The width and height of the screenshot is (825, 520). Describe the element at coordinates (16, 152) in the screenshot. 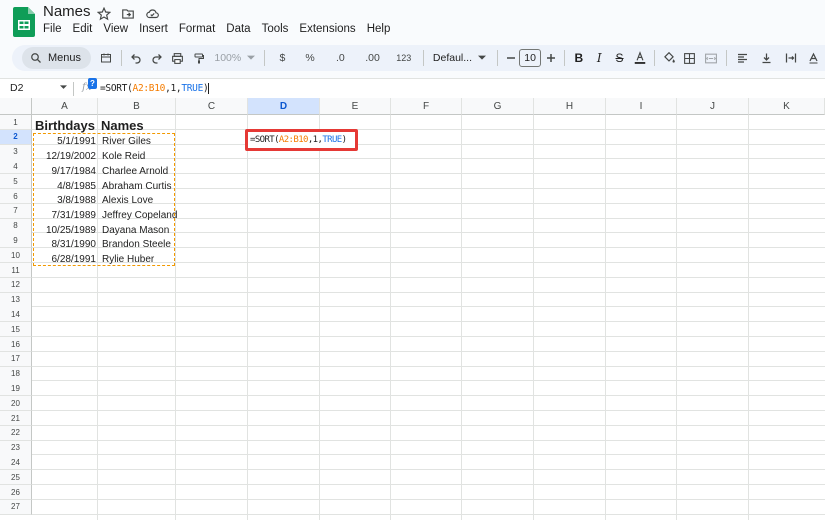

I see `row-header-3: 3` at that location.